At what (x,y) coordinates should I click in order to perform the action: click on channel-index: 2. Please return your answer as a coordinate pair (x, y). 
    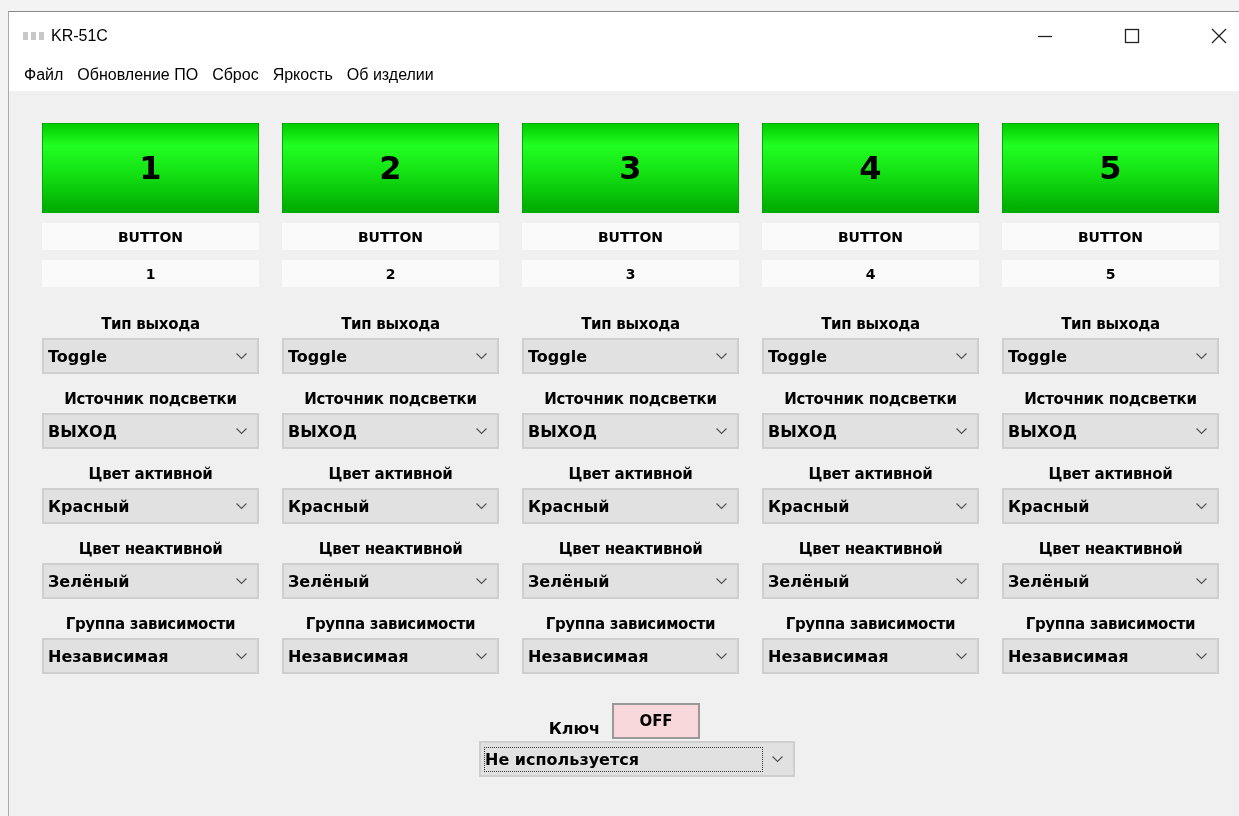
    Looking at the image, I should click on (390, 273).